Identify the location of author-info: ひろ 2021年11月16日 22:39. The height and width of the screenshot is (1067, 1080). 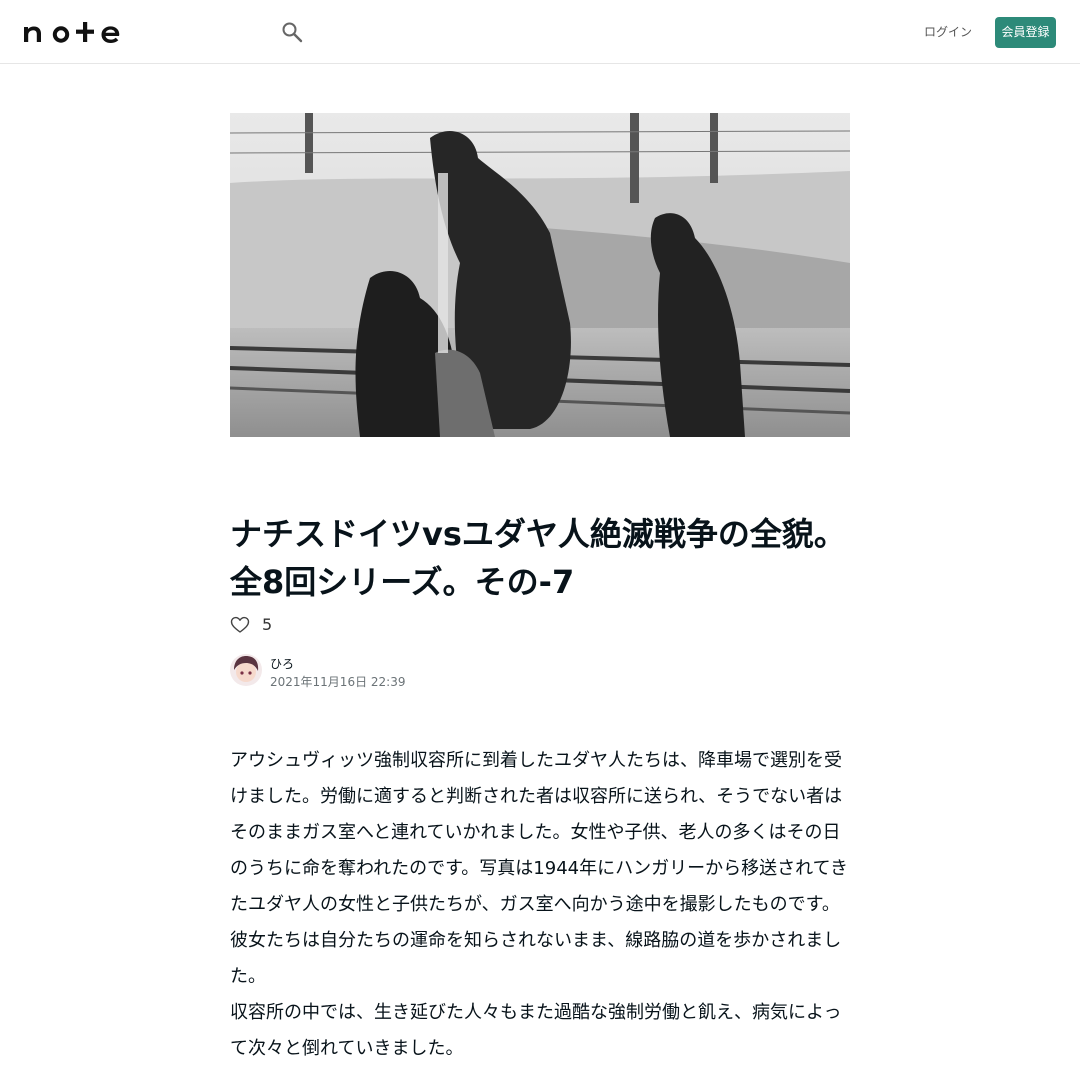
(380, 671).